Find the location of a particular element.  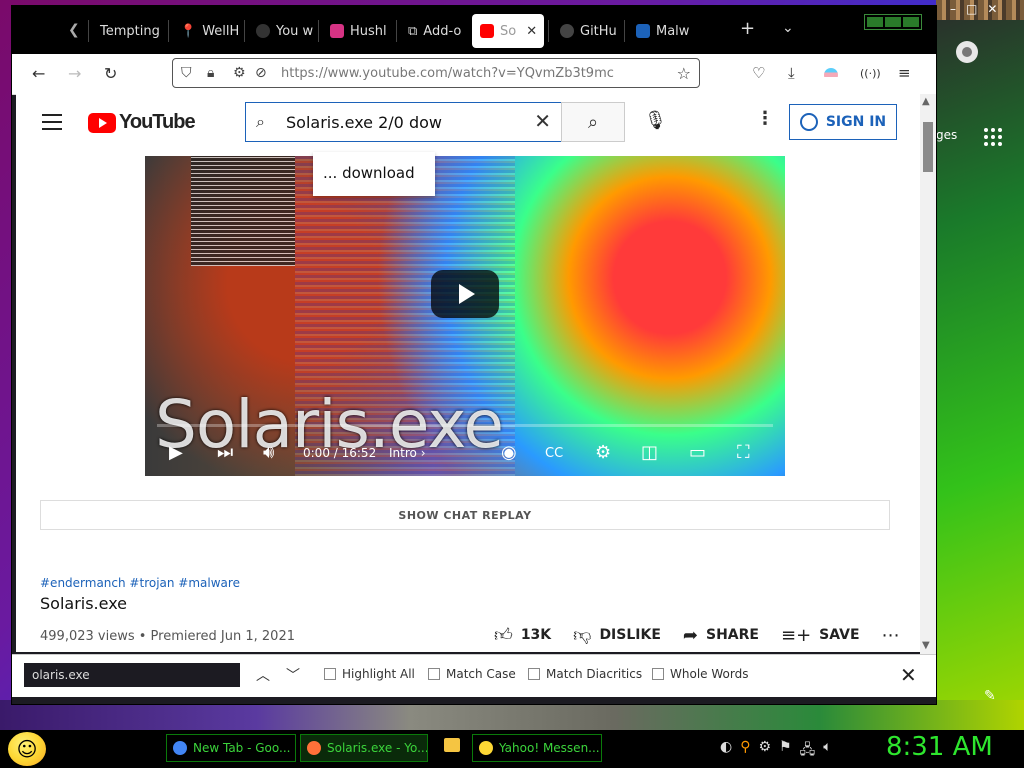

more-options-icon: ⋮ is located at coordinates (765, 118).